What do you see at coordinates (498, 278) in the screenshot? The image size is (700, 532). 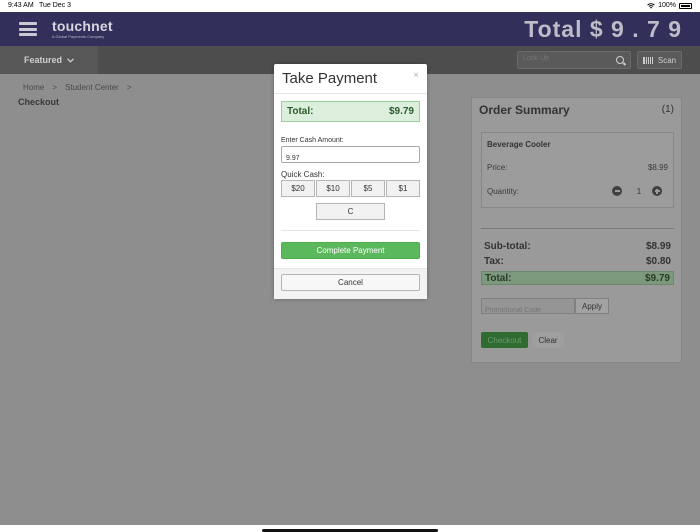 I see `total-label: Total:` at bounding box center [498, 278].